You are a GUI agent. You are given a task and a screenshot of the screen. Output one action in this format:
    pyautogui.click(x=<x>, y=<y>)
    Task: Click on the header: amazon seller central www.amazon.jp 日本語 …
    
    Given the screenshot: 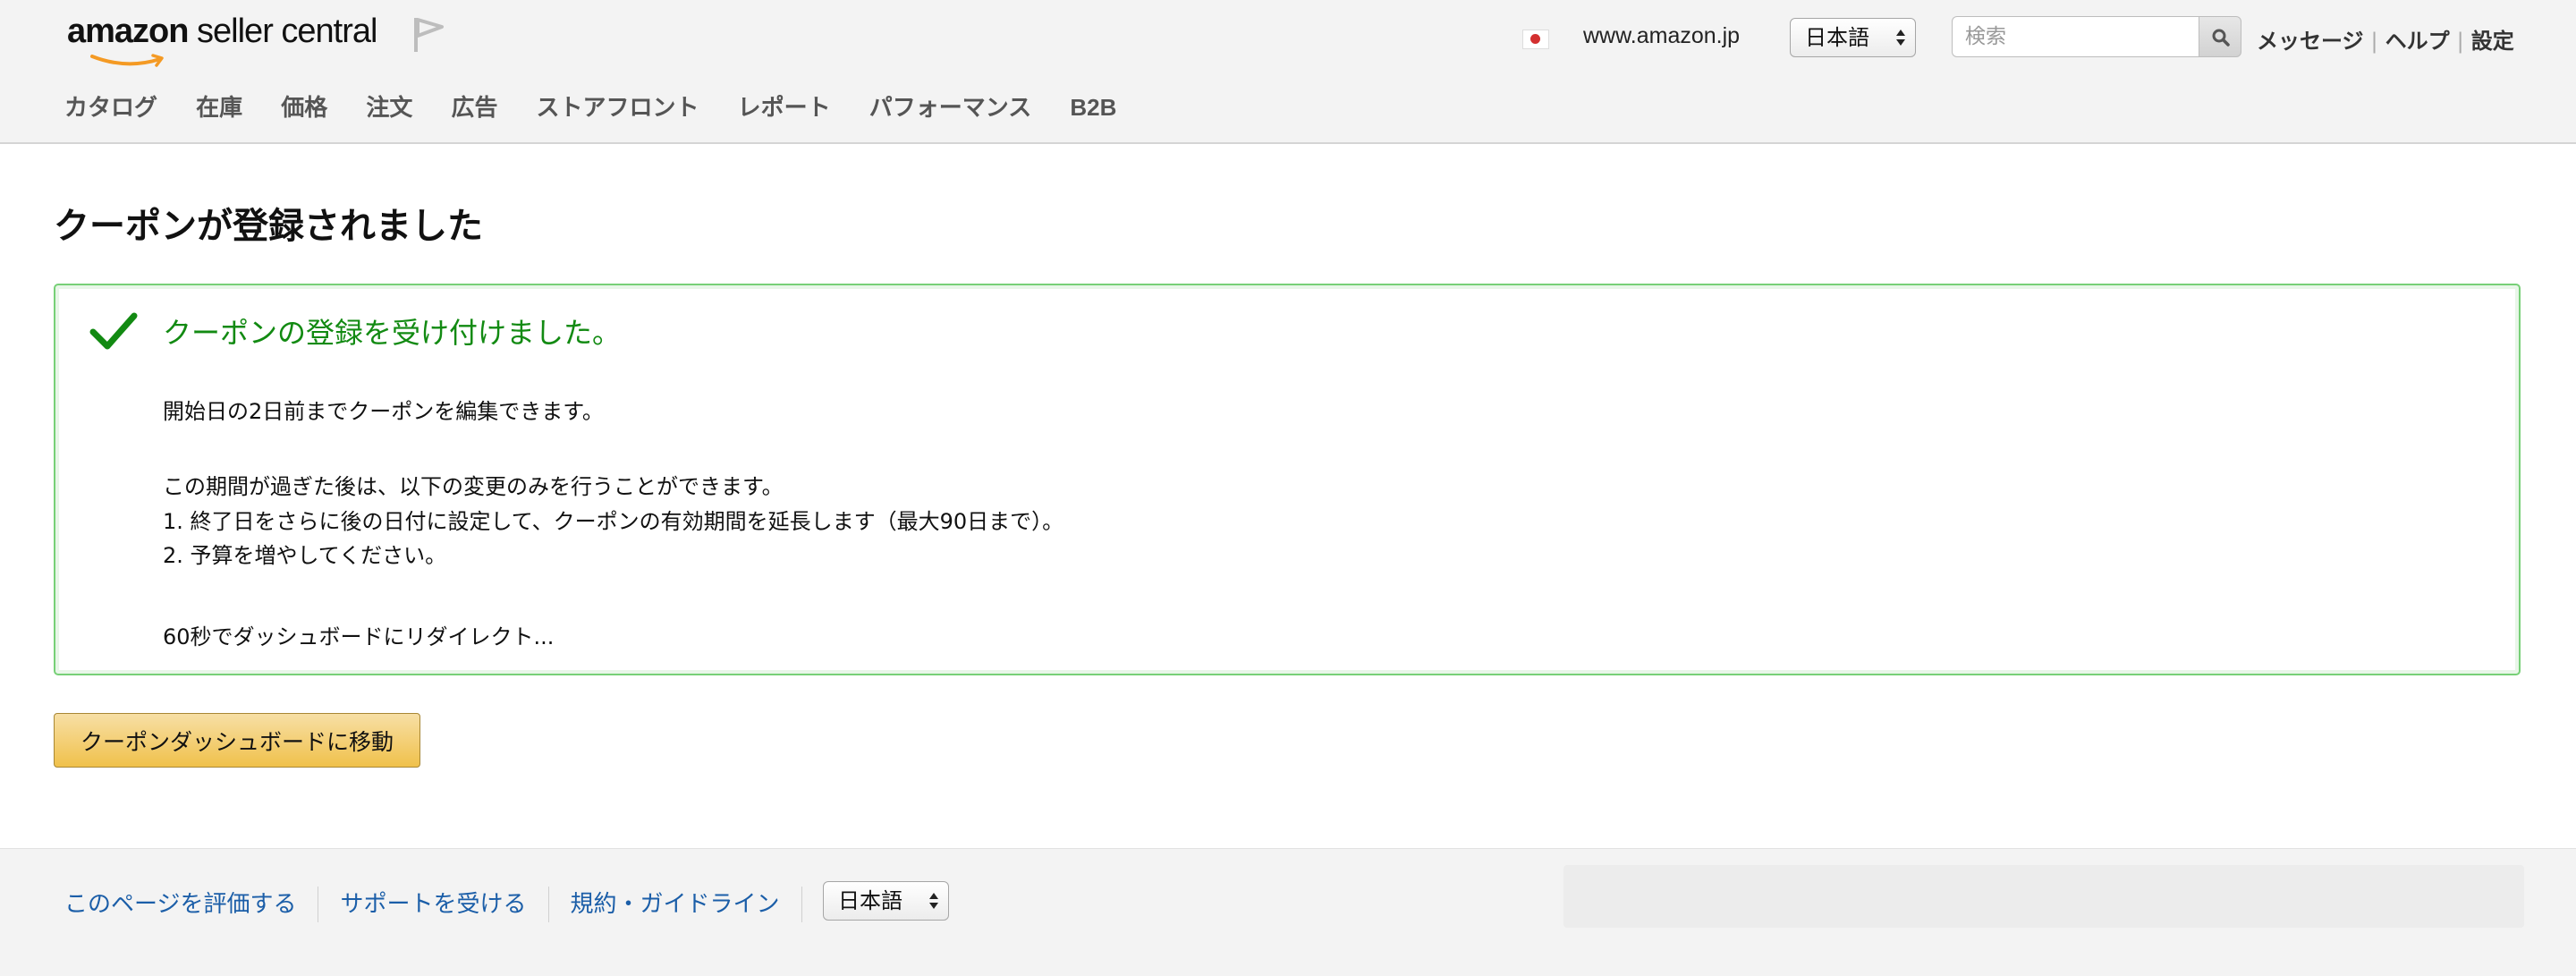 What is the action you would take?
    pyautogui.click(x=1288, y=72)
    